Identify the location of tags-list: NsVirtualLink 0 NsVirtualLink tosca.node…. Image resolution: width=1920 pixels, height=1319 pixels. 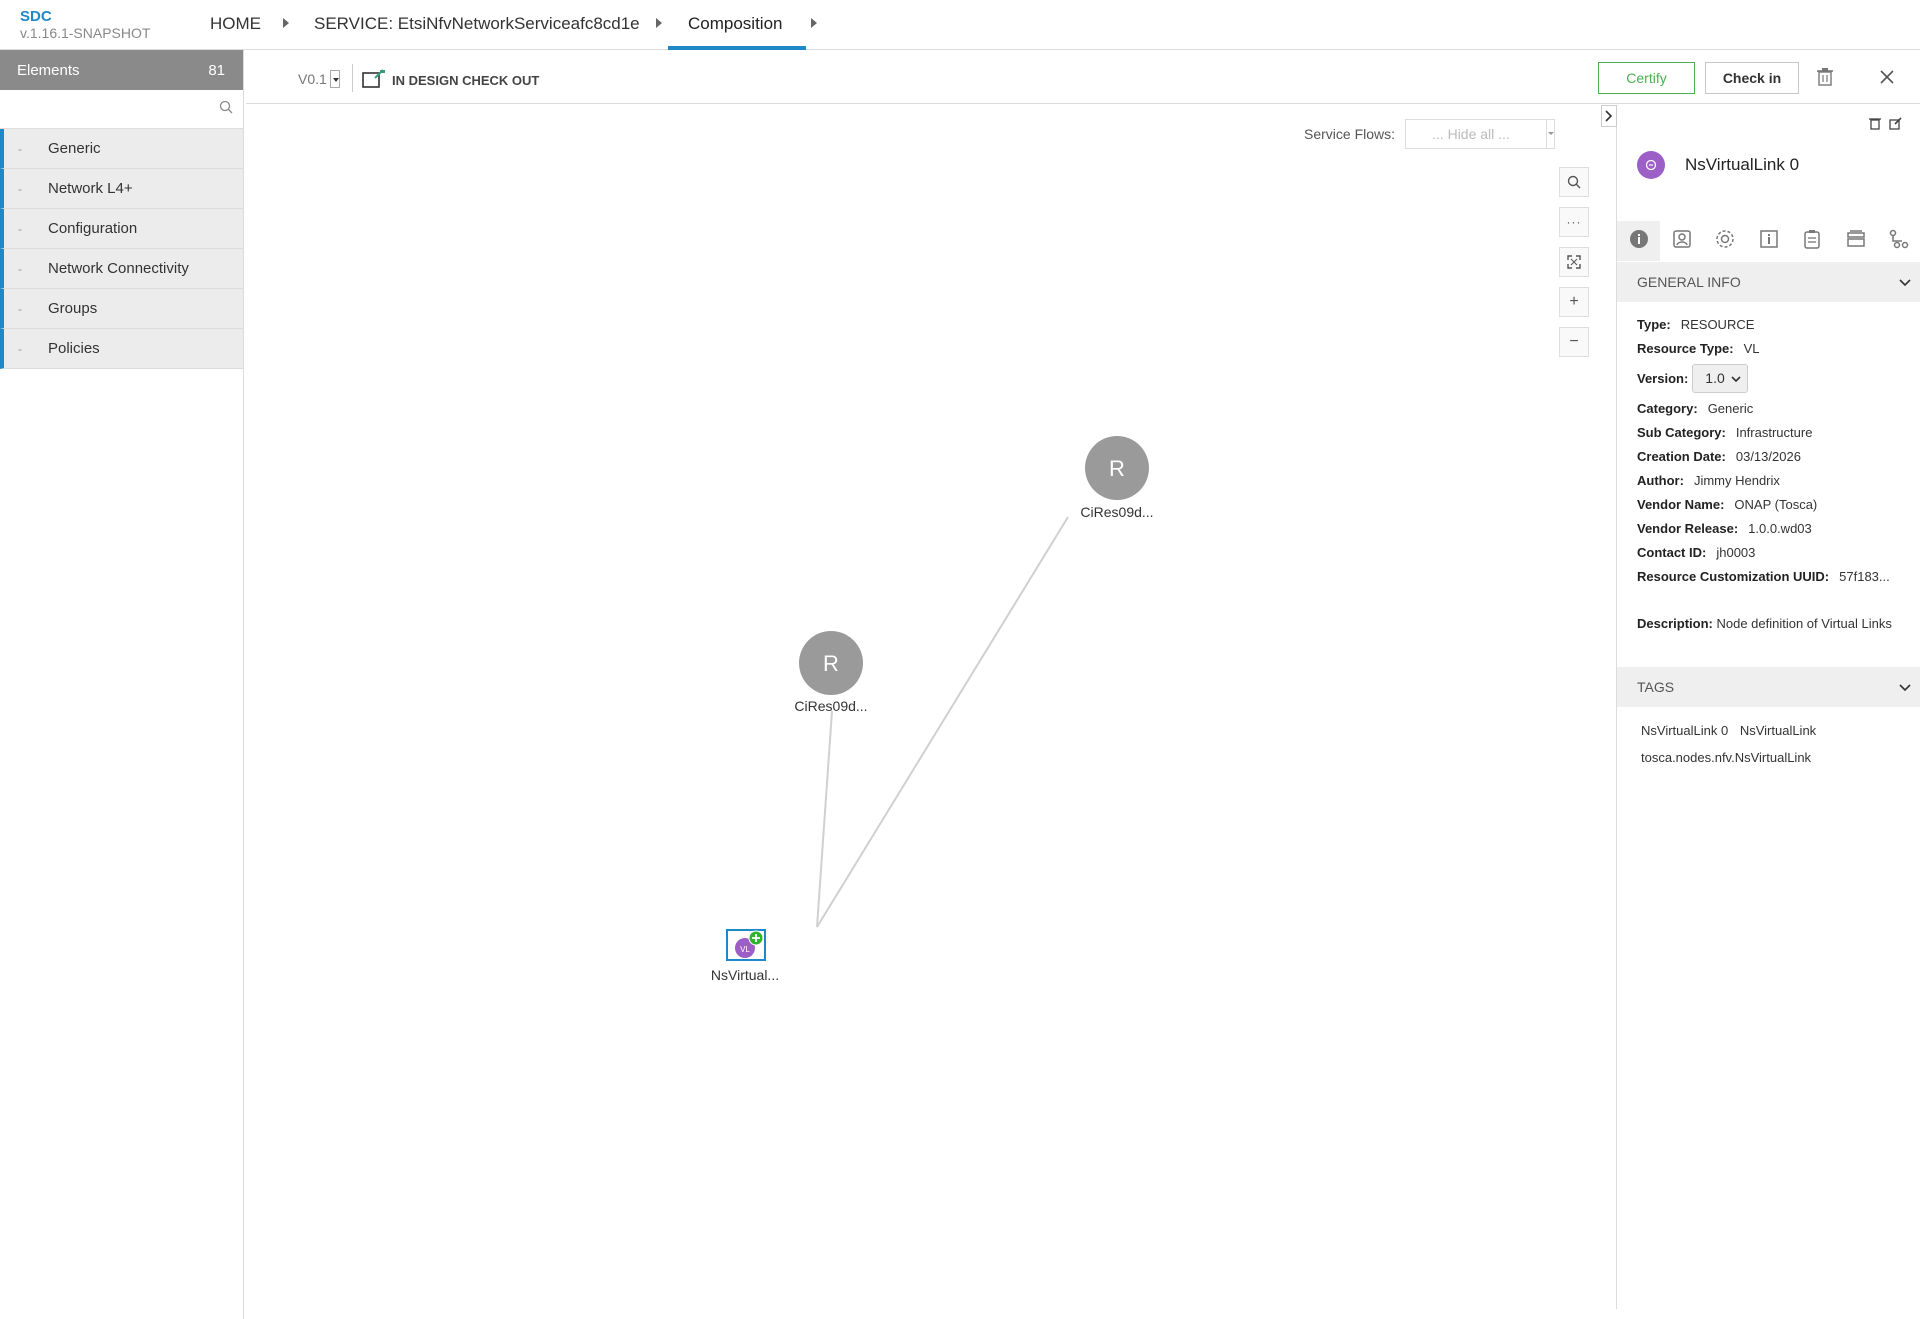
(1732, 750).